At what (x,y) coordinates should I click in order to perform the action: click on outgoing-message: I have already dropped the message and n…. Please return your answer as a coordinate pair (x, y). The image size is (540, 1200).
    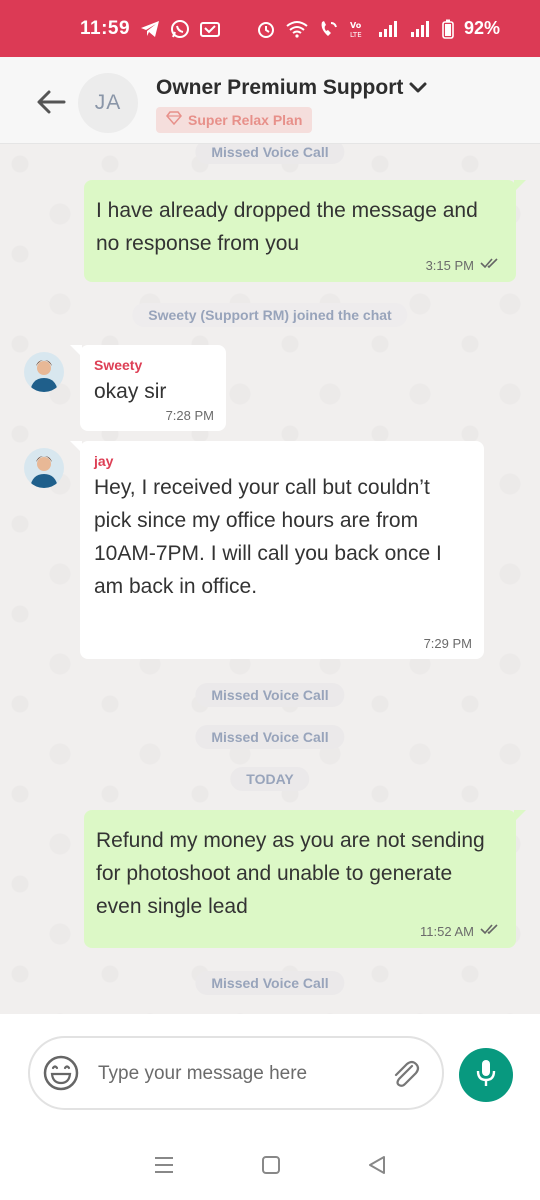
    Looking at the image, I should click on (305, 231).